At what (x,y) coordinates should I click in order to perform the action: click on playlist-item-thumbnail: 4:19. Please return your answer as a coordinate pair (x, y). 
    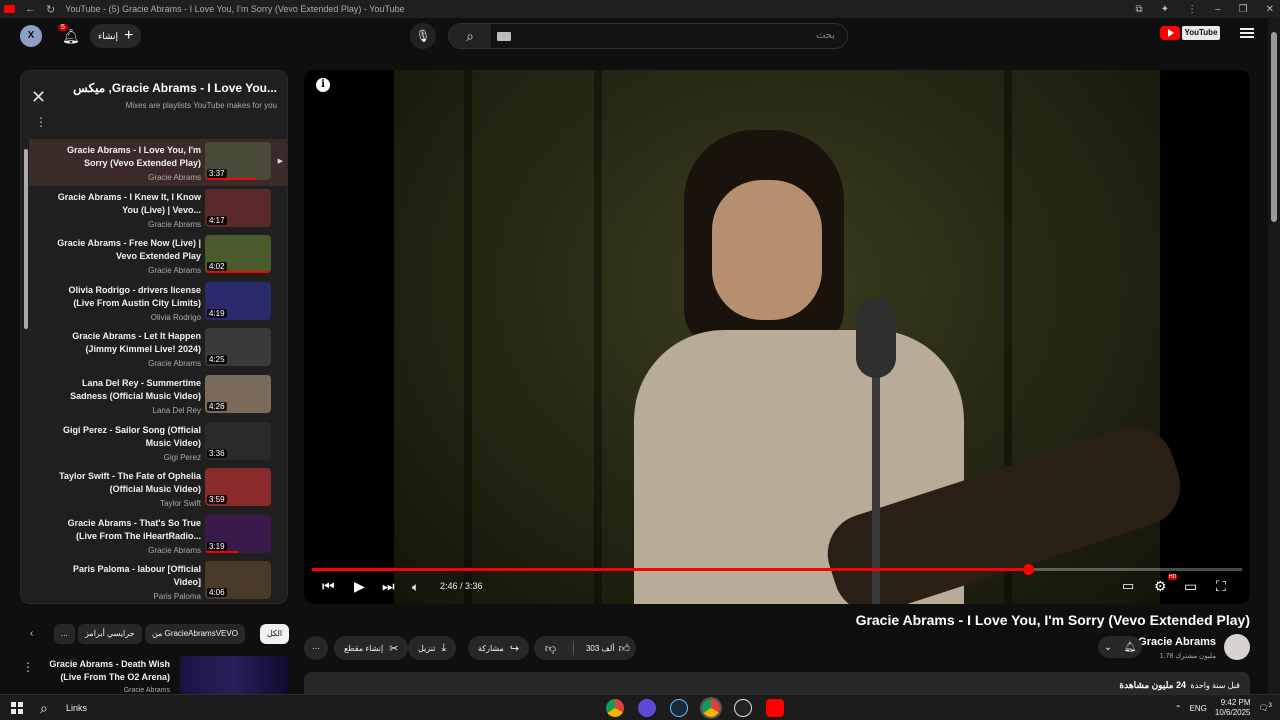
    Looking at the image, I should click on (238, 300).